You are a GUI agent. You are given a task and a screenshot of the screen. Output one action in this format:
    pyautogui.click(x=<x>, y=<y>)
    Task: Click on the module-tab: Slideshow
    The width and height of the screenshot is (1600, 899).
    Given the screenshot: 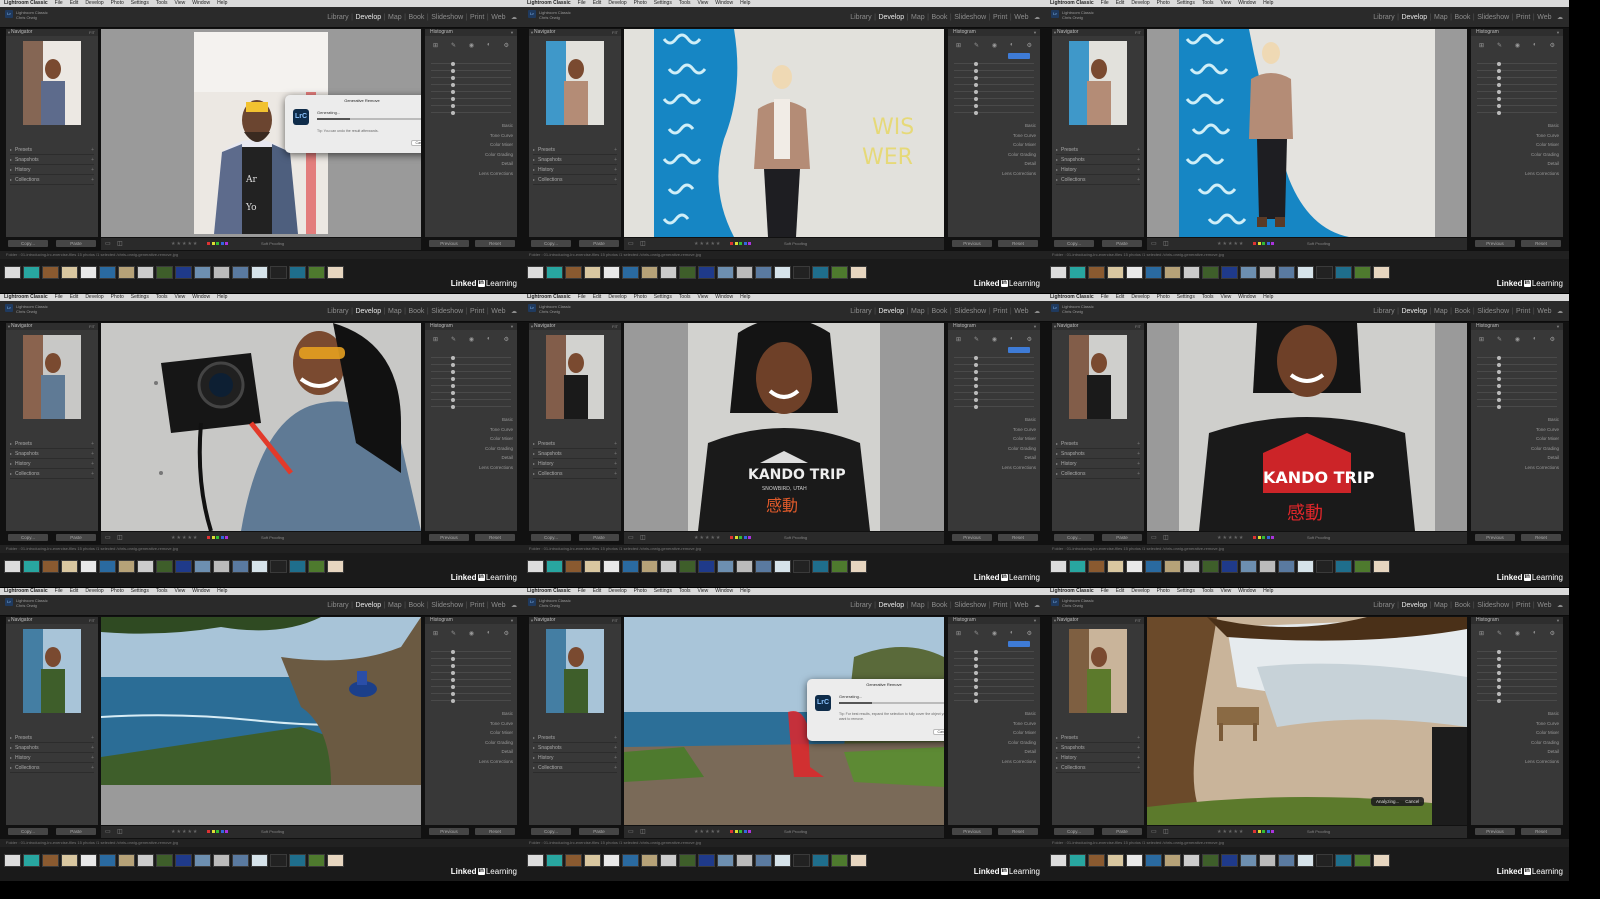 What is the action you would take?
    pyautogui.click(x=970, y=605)
    